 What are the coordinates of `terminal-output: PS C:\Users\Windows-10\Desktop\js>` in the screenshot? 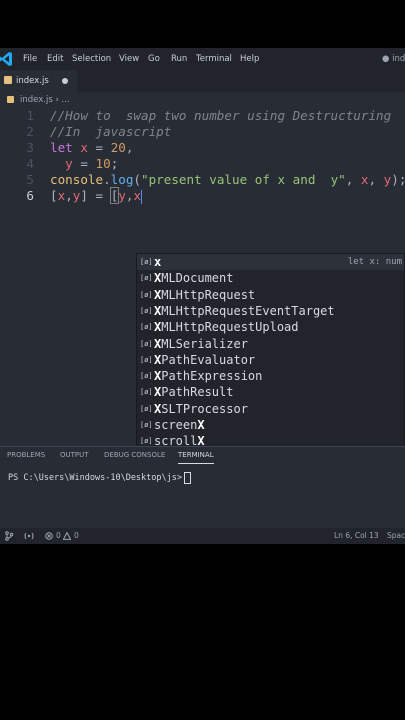 It's located at (99, 478).